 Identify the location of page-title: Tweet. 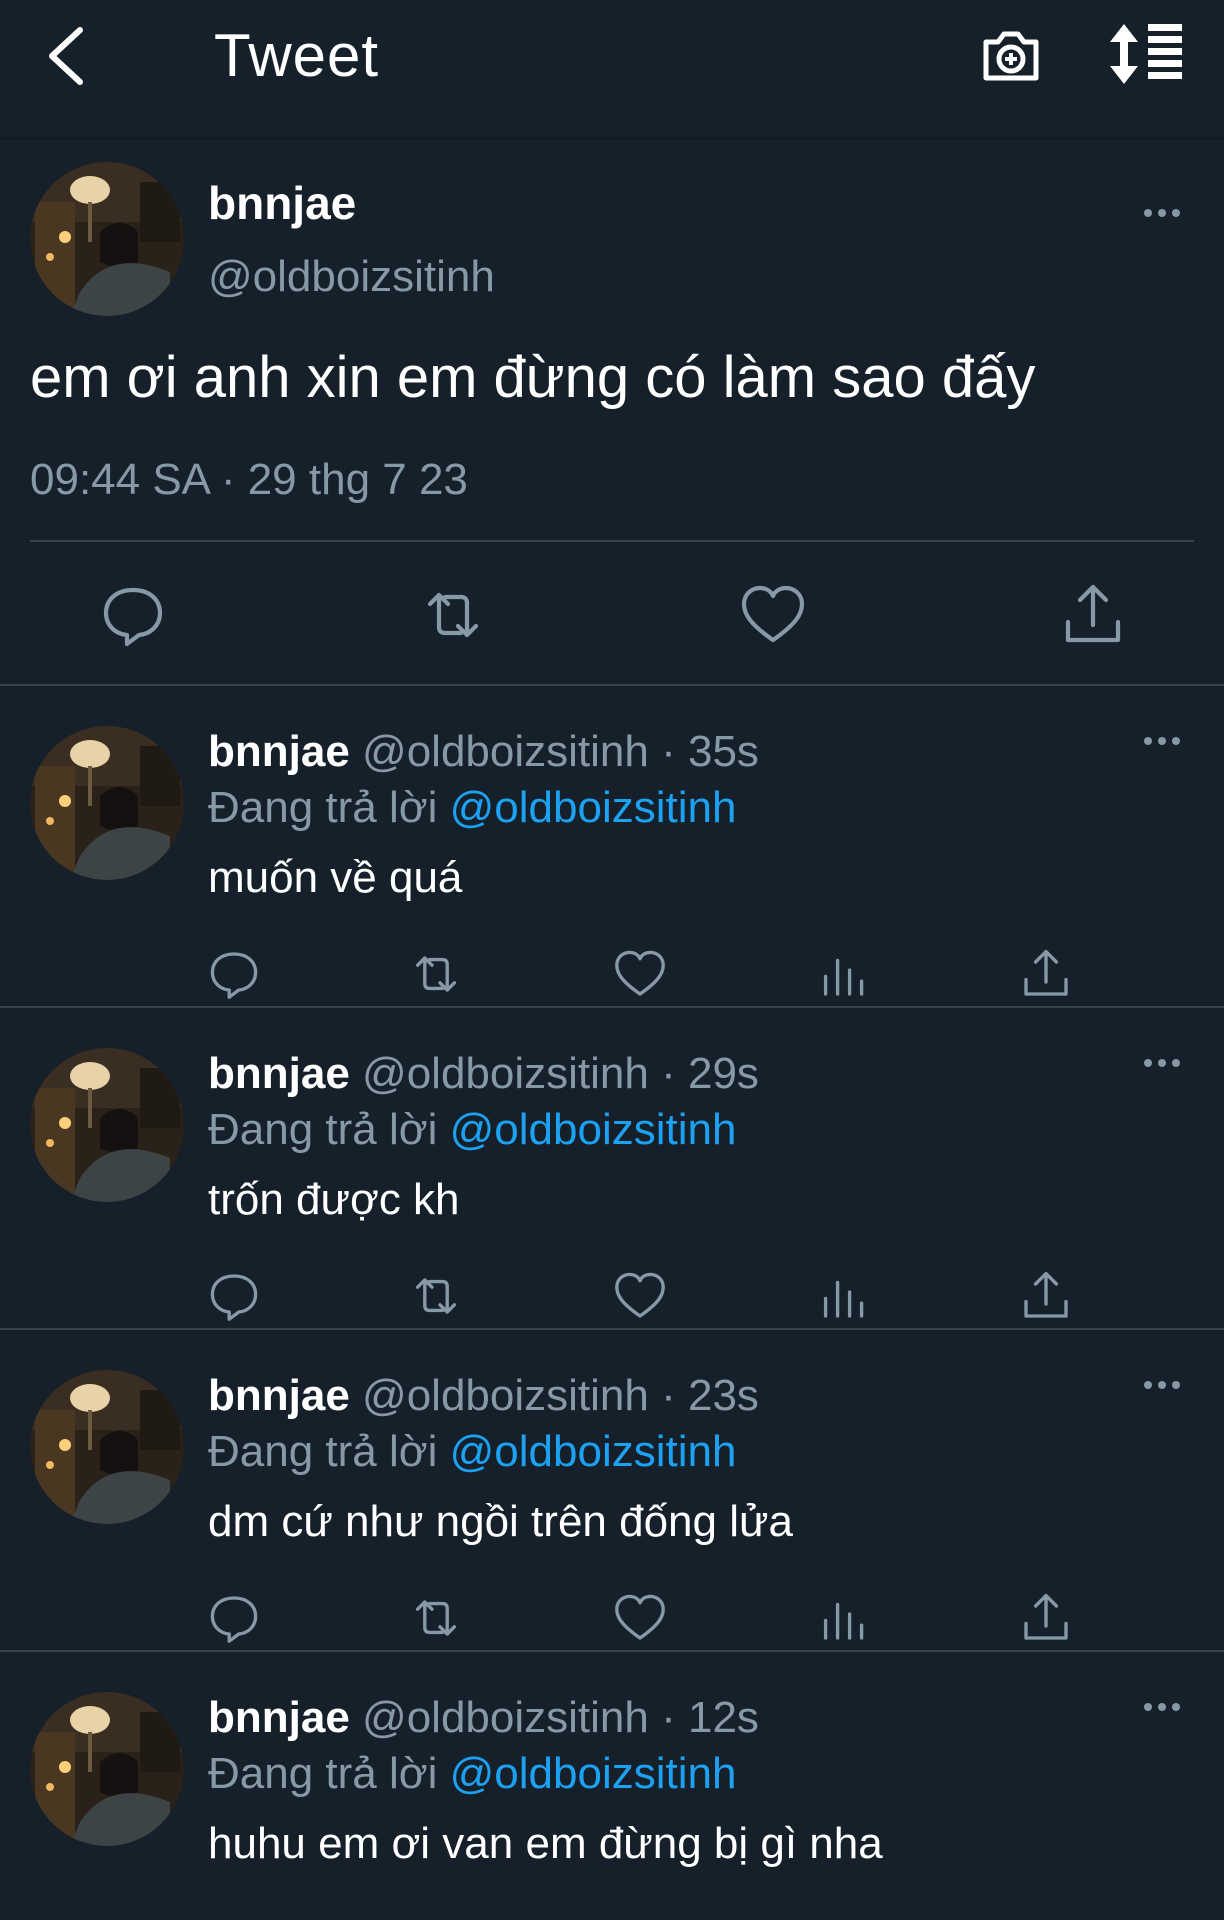
(297, 55).